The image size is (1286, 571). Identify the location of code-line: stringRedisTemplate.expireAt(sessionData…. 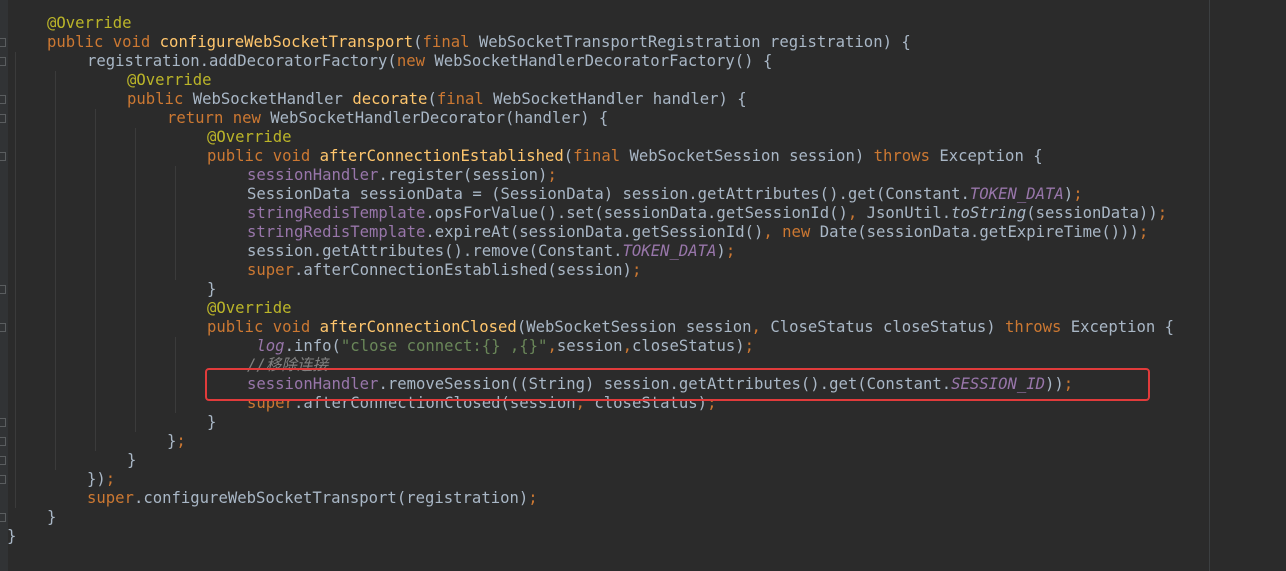
(697, 232).